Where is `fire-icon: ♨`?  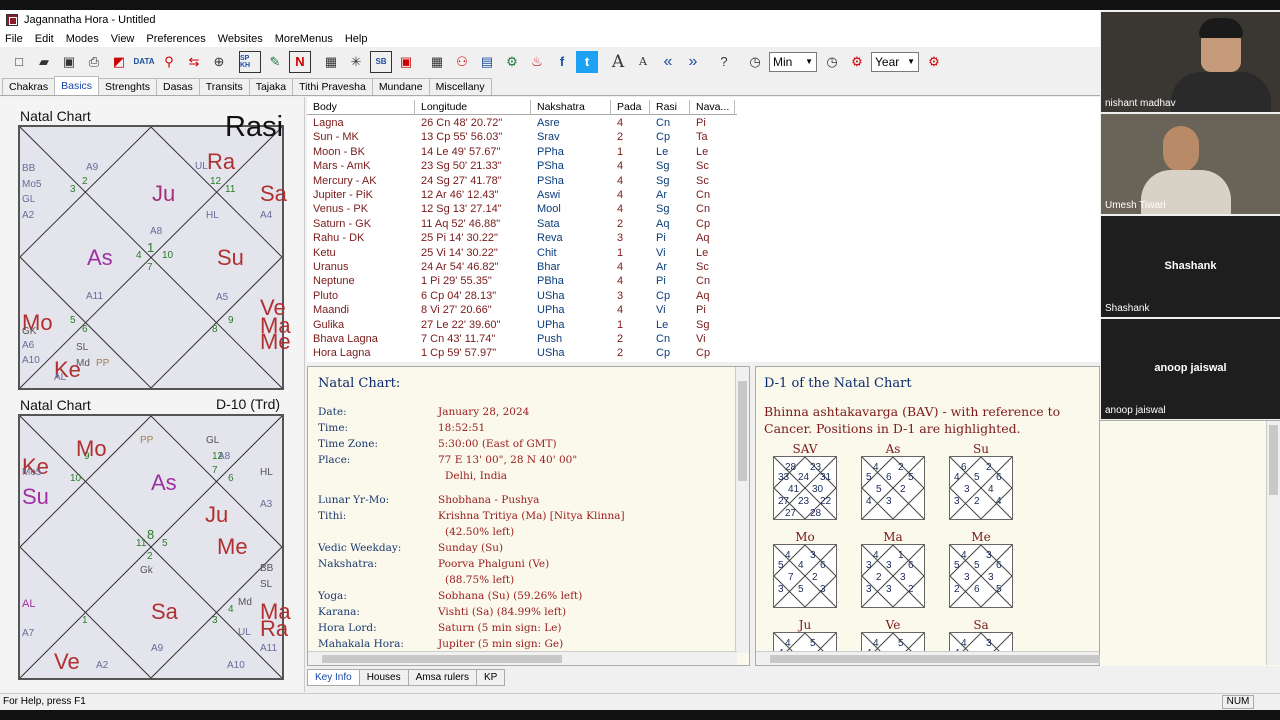
fire-icon: ♨ is located at coordinates (537, 62).